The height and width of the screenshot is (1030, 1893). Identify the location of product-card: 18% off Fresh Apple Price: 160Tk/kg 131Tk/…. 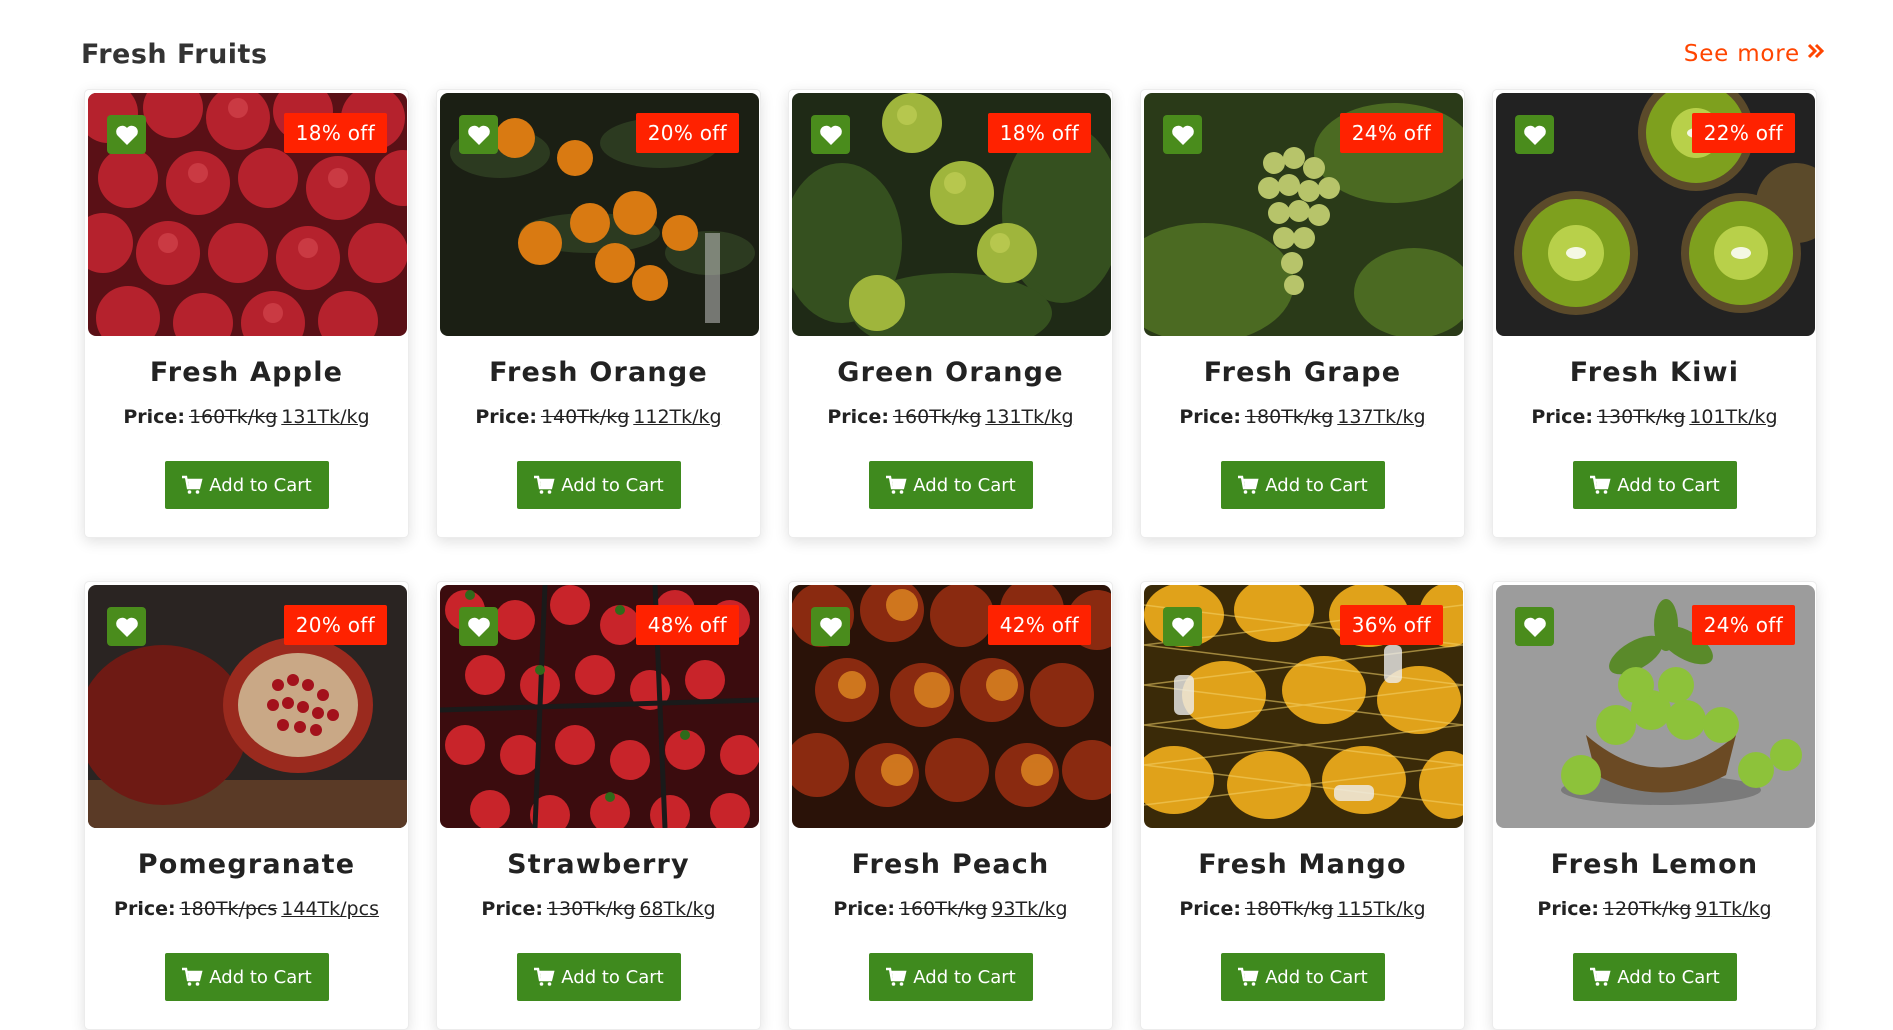
(246, 313).